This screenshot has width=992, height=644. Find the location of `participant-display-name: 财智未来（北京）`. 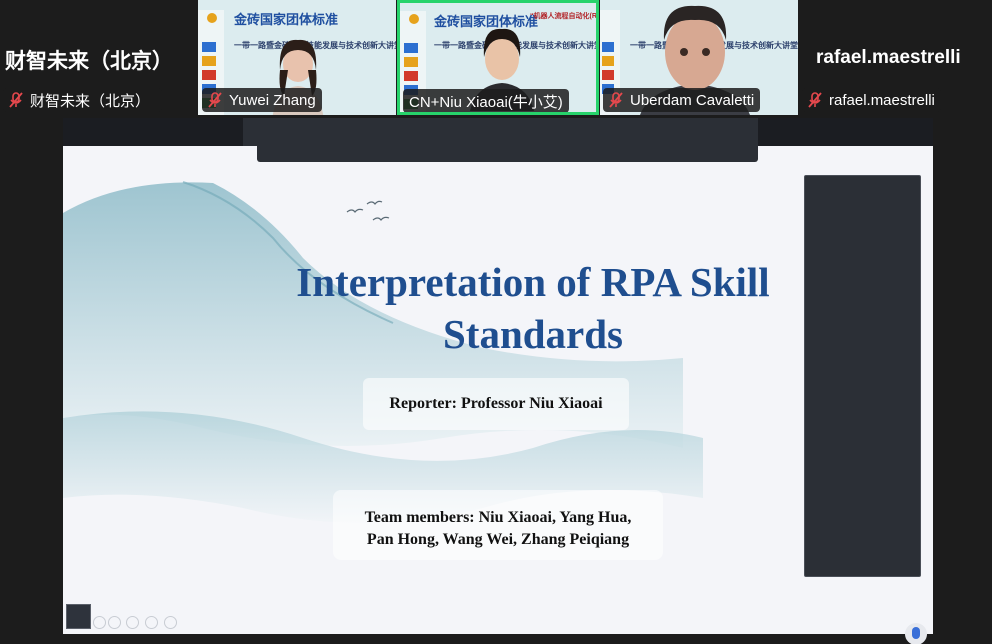

participant-display-name: 财智未来（北京） is located at coordinates (89, 61).